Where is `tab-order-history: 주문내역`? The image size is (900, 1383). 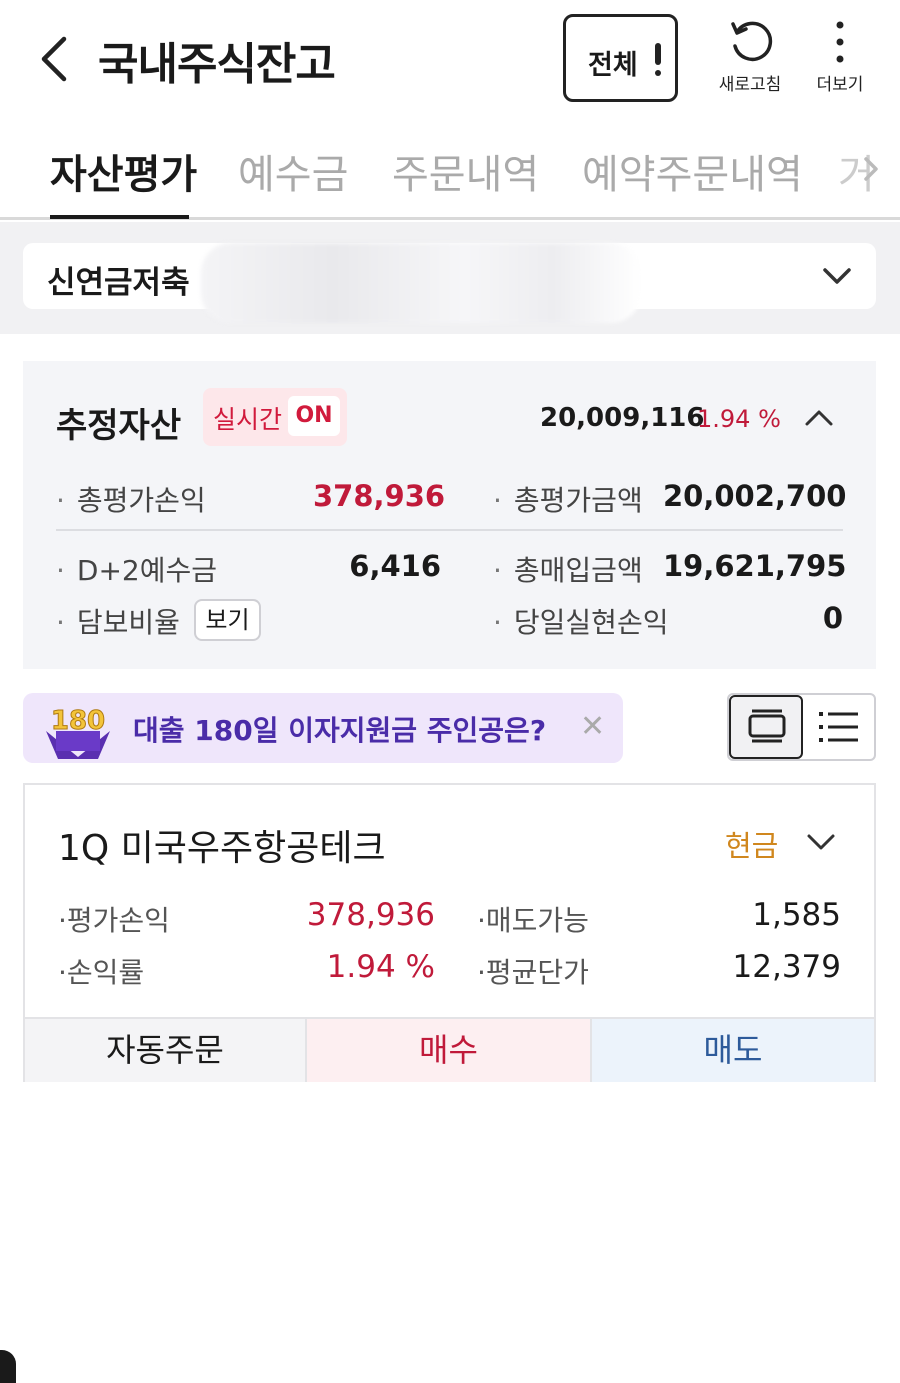
tab-order-history: 주문내역 is located at coordinates (465, 171).